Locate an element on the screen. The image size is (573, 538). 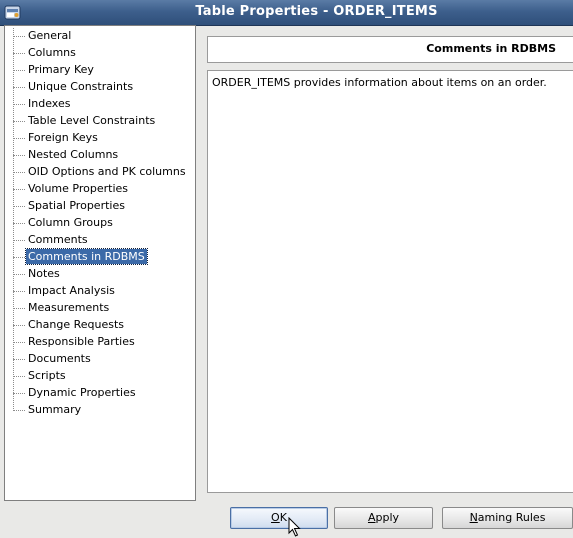
section-title: Comments in RDBMS is located at coordinates (491, 48).